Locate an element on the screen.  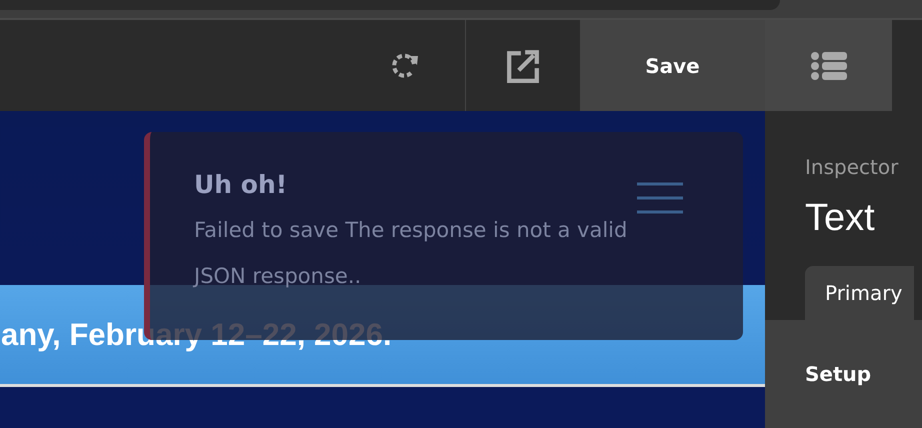
menu-icon is located at coordinates (660, 198).